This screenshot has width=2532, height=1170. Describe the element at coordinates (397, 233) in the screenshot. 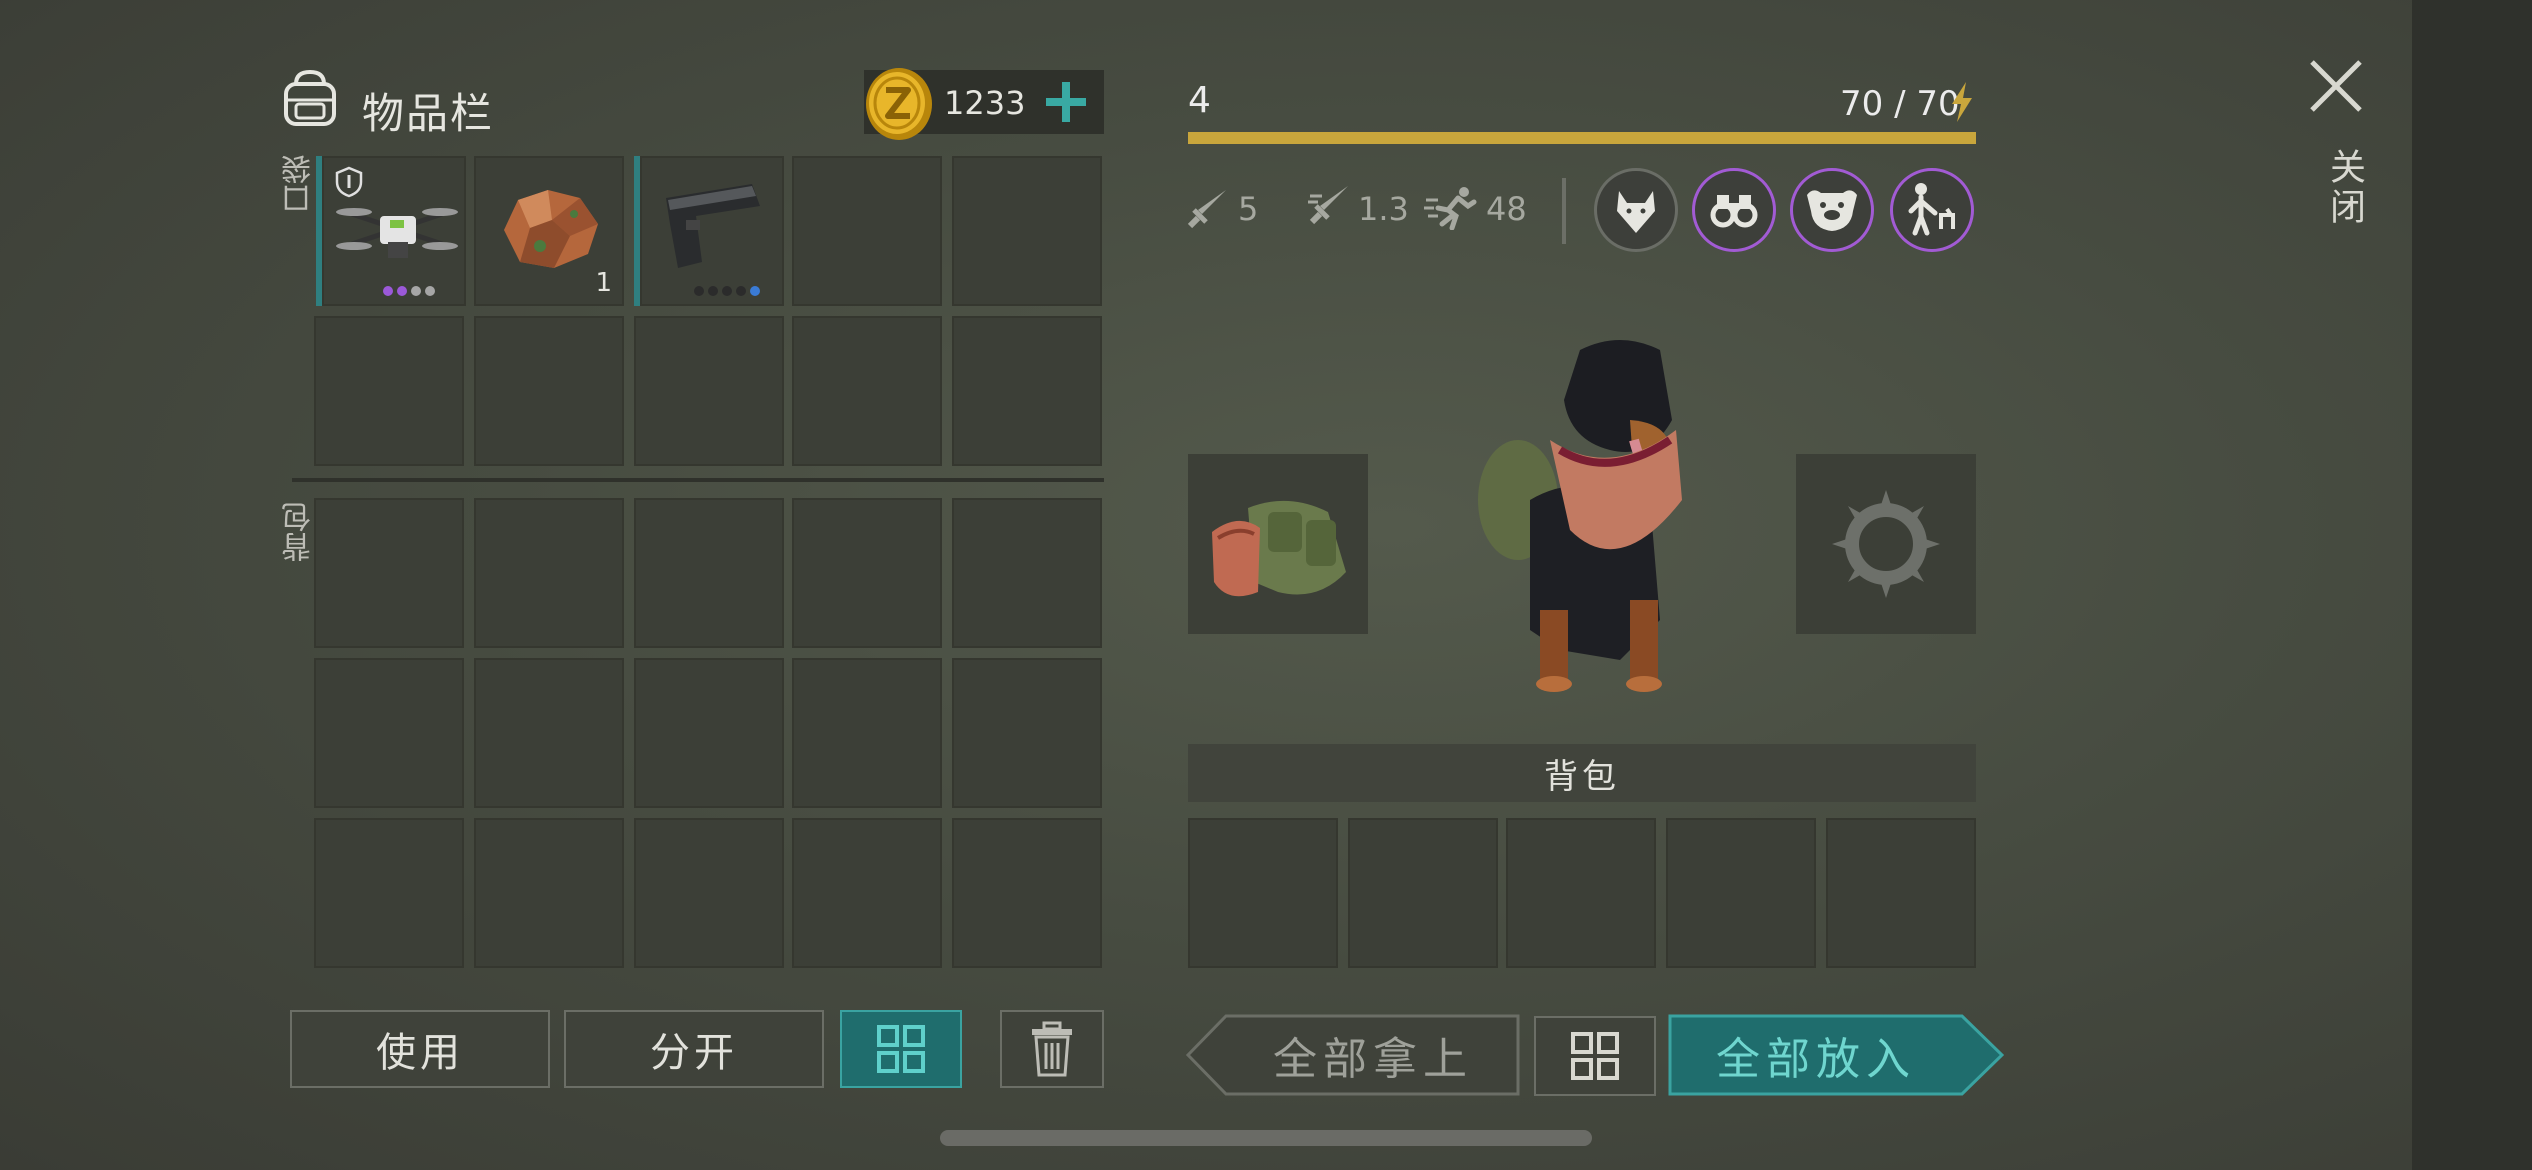

I see `drone-icon` at that location.